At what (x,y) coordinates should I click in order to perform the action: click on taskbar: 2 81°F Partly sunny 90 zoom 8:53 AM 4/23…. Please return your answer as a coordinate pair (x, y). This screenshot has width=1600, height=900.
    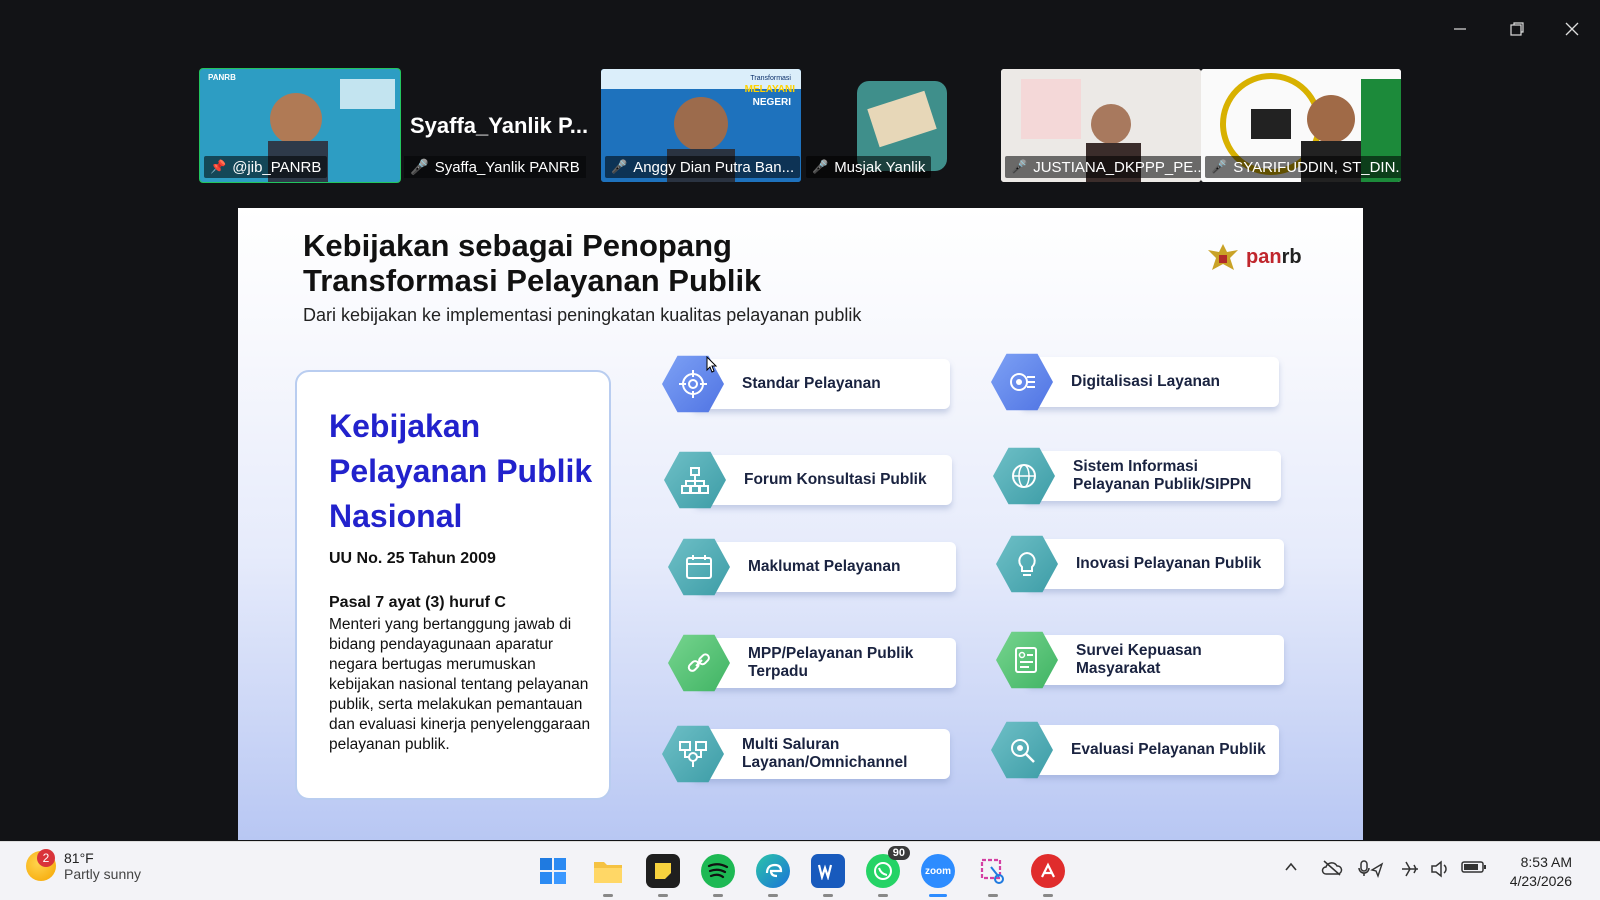
    Looking at the image, I should click on (800, 870).